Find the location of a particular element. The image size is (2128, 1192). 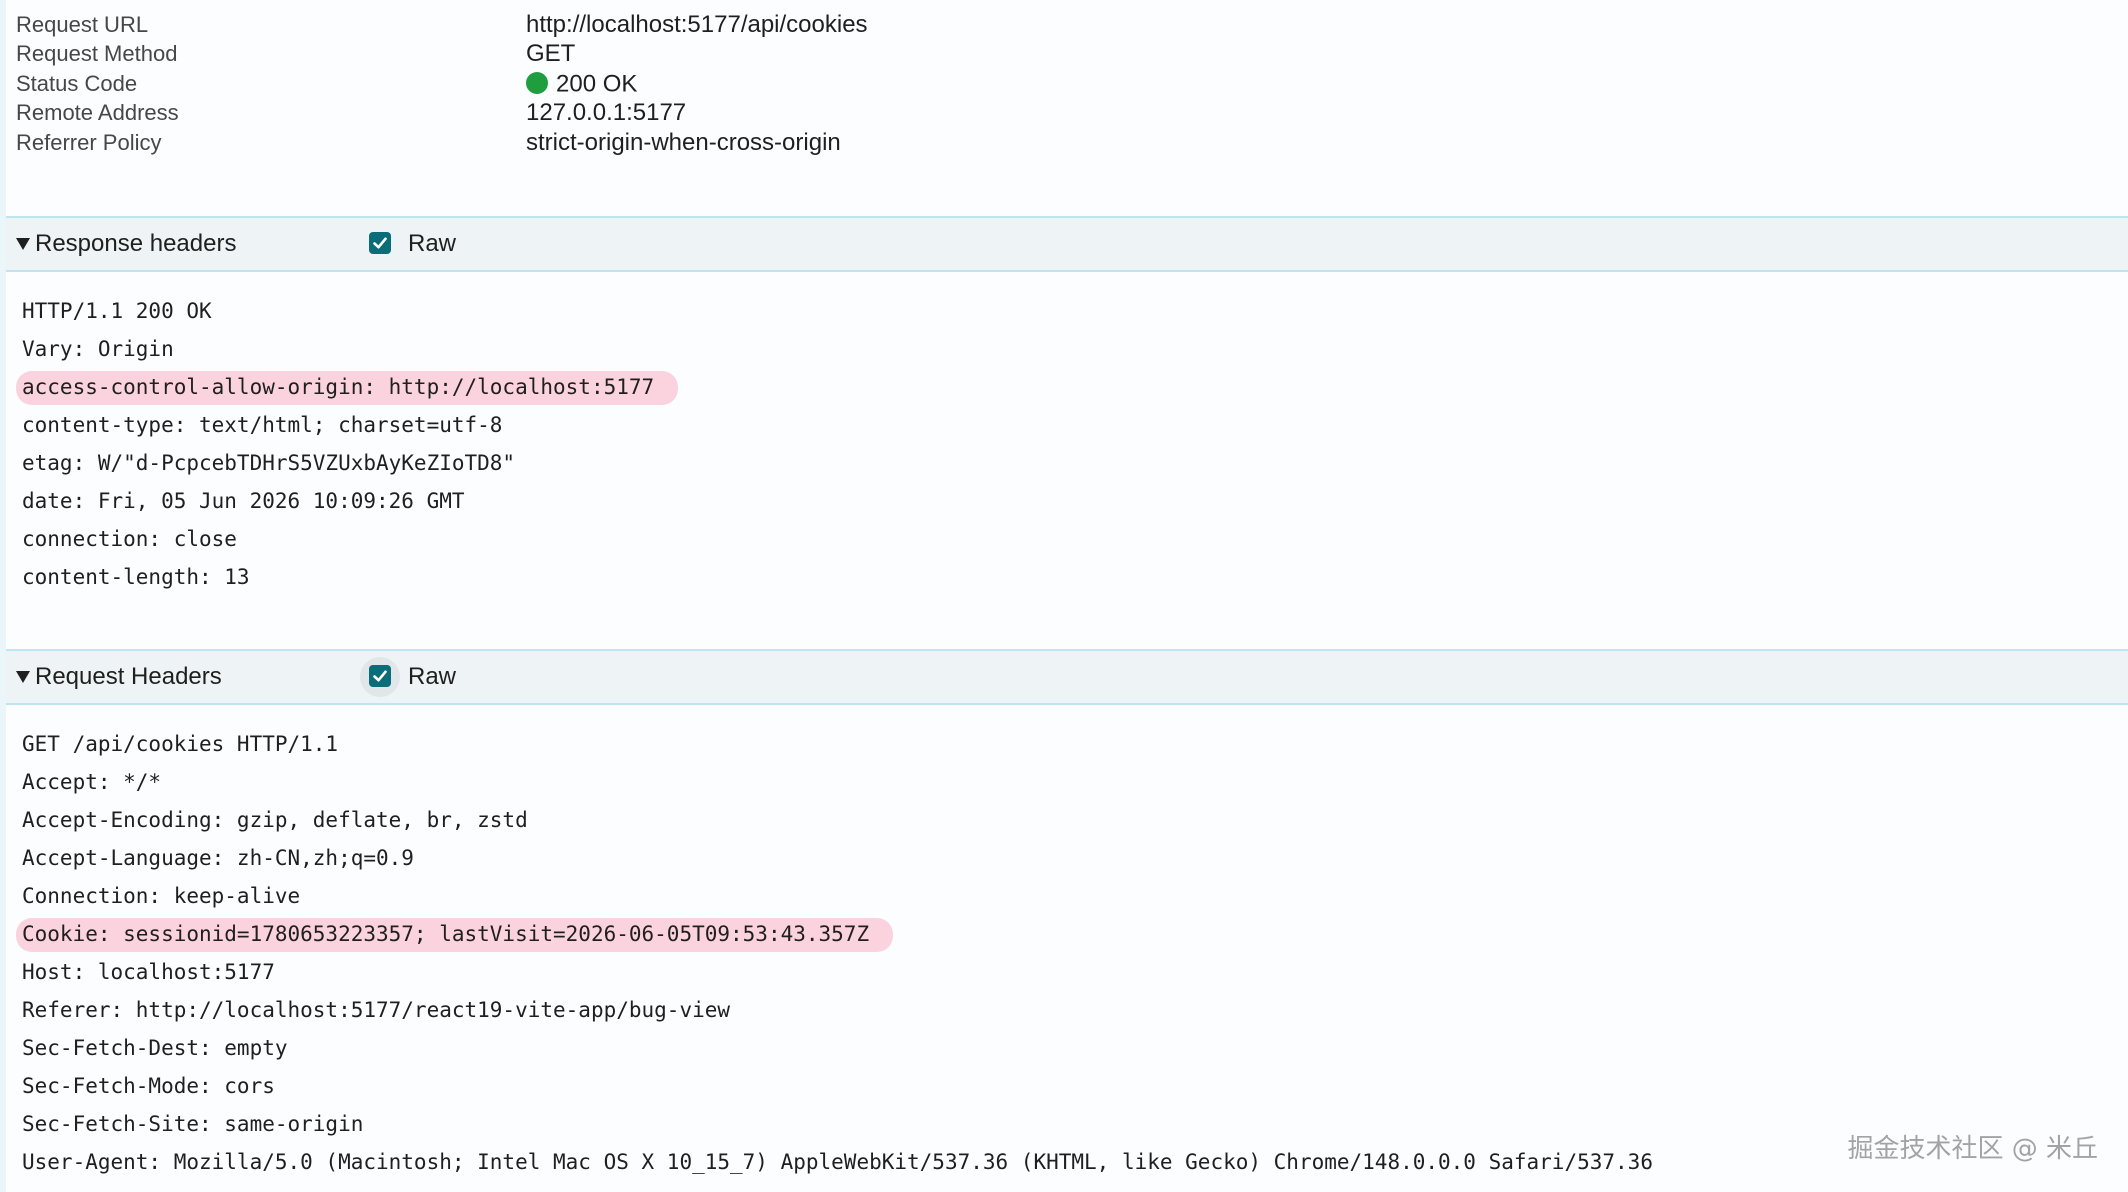

header-line: Vary: Origin is located at coordinates (98, 349).